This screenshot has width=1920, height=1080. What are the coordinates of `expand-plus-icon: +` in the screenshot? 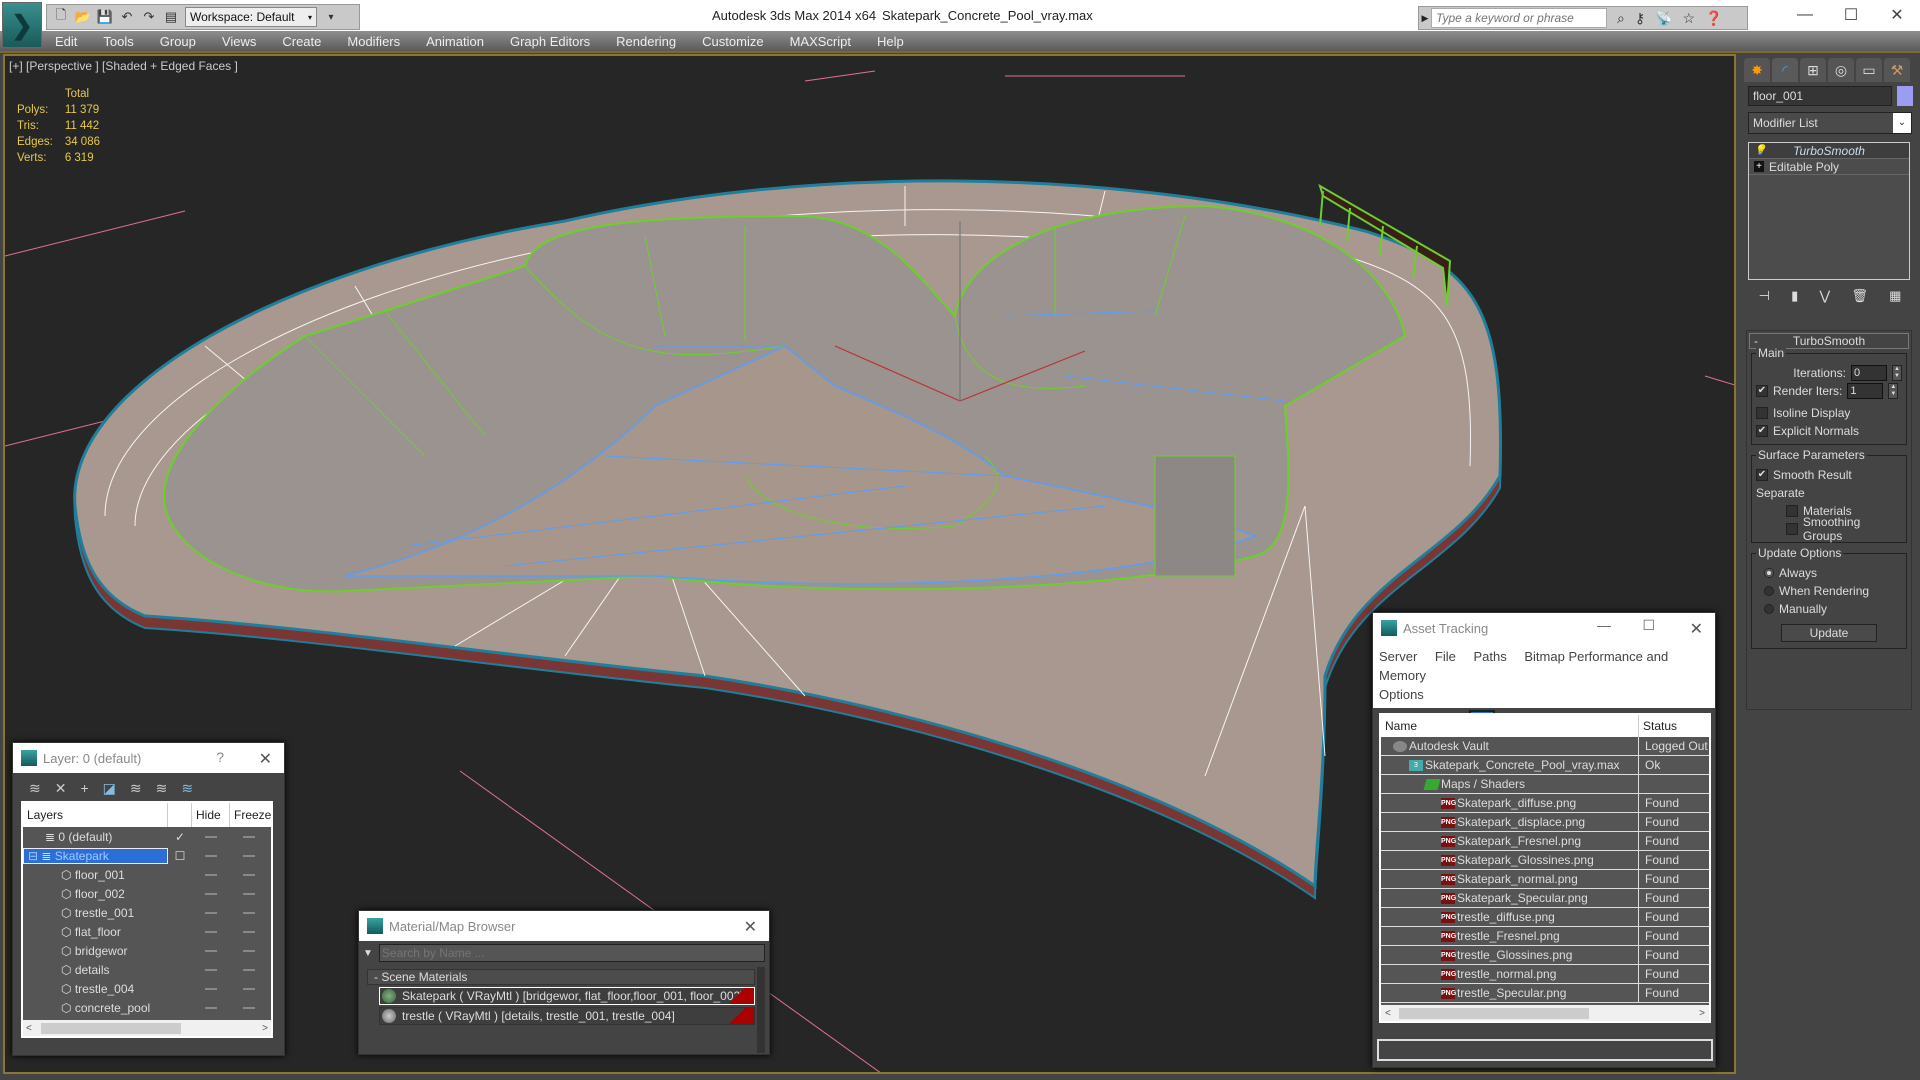 It's located at (1759, 166).